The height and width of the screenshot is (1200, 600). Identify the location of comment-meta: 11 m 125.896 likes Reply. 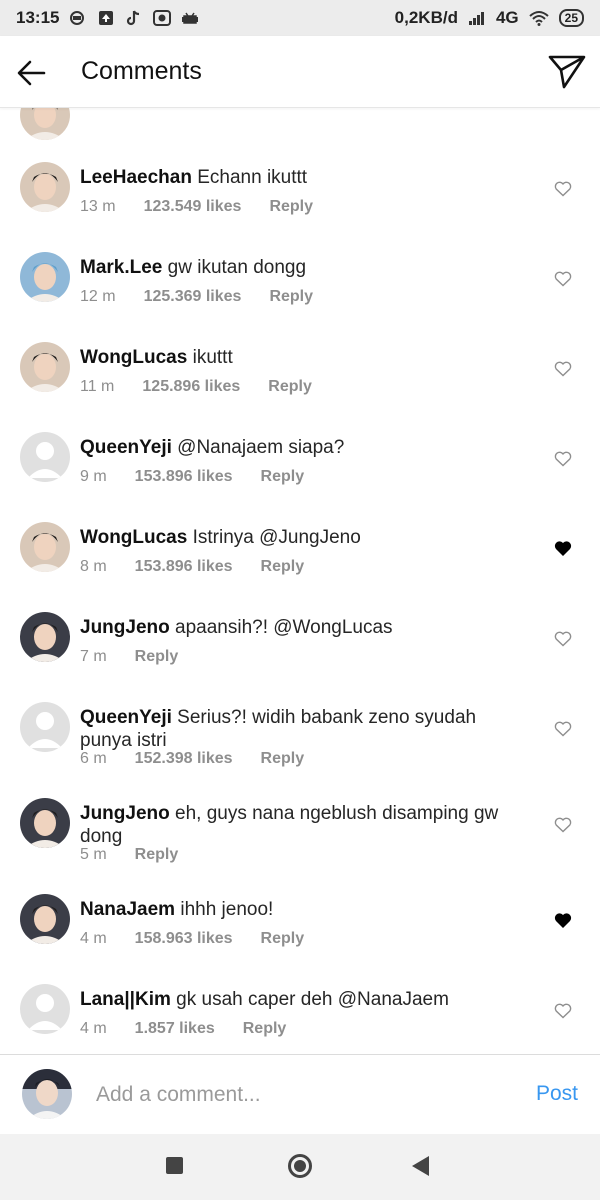
(196, 387).